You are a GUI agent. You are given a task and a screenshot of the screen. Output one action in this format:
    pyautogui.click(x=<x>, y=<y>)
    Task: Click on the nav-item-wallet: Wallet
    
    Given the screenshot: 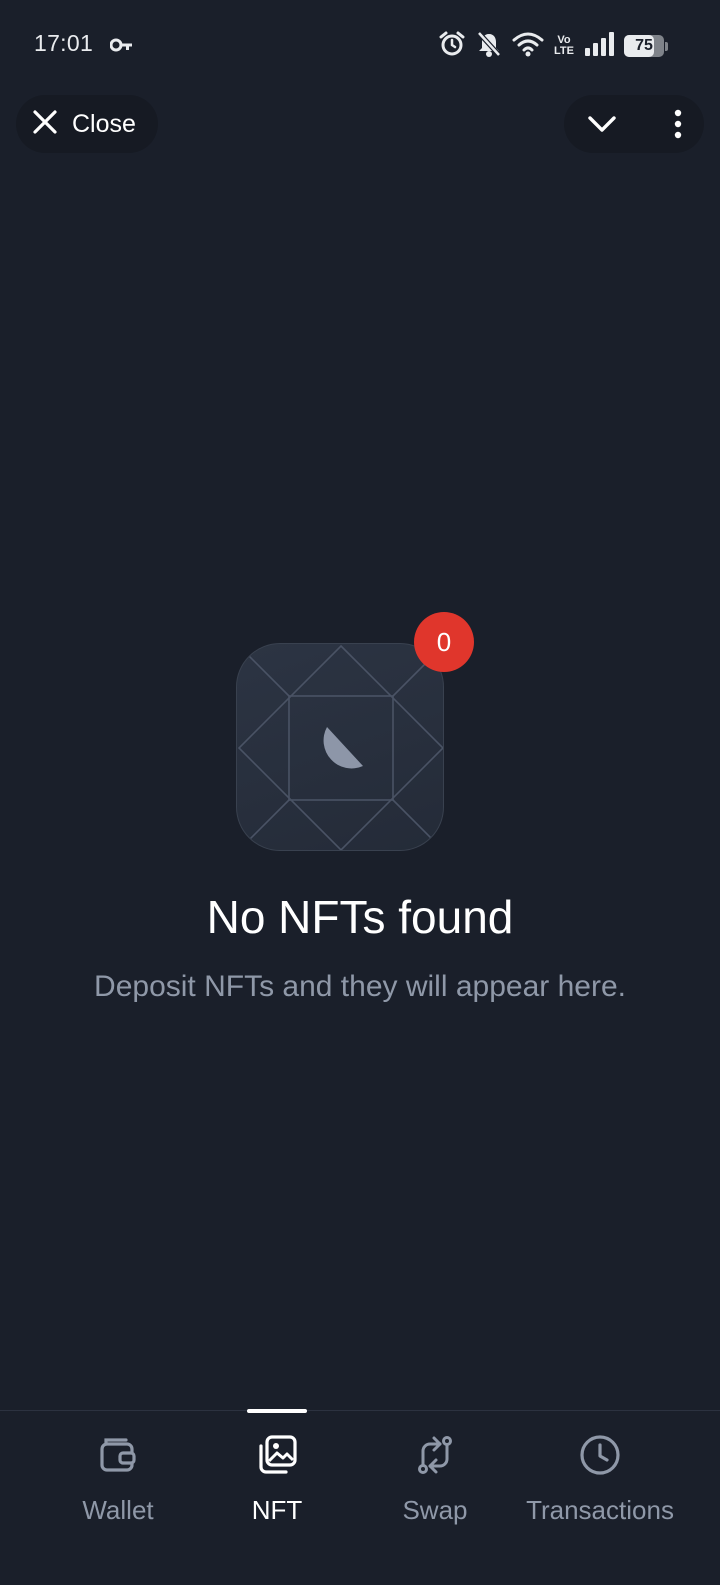 What is the action you would take?
    pyautogui.click(x=118, y=1481)
    